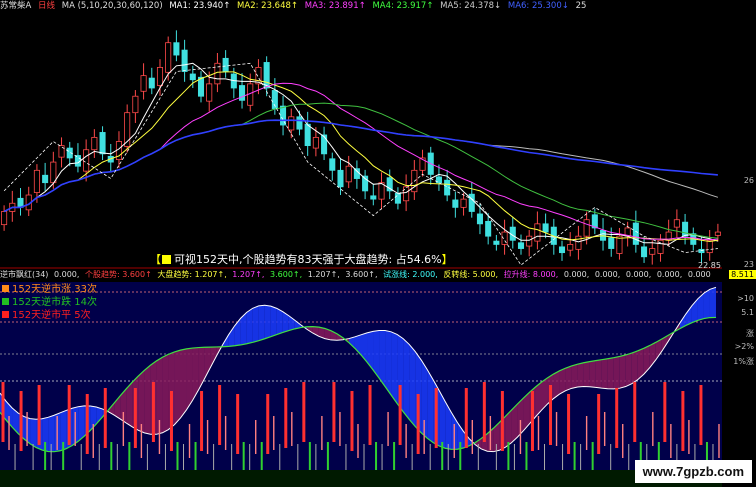 This screenshot has width=756, height=487. I want to click on ma-params: MA (5,10,20,30,60,120), so click(112, 6).